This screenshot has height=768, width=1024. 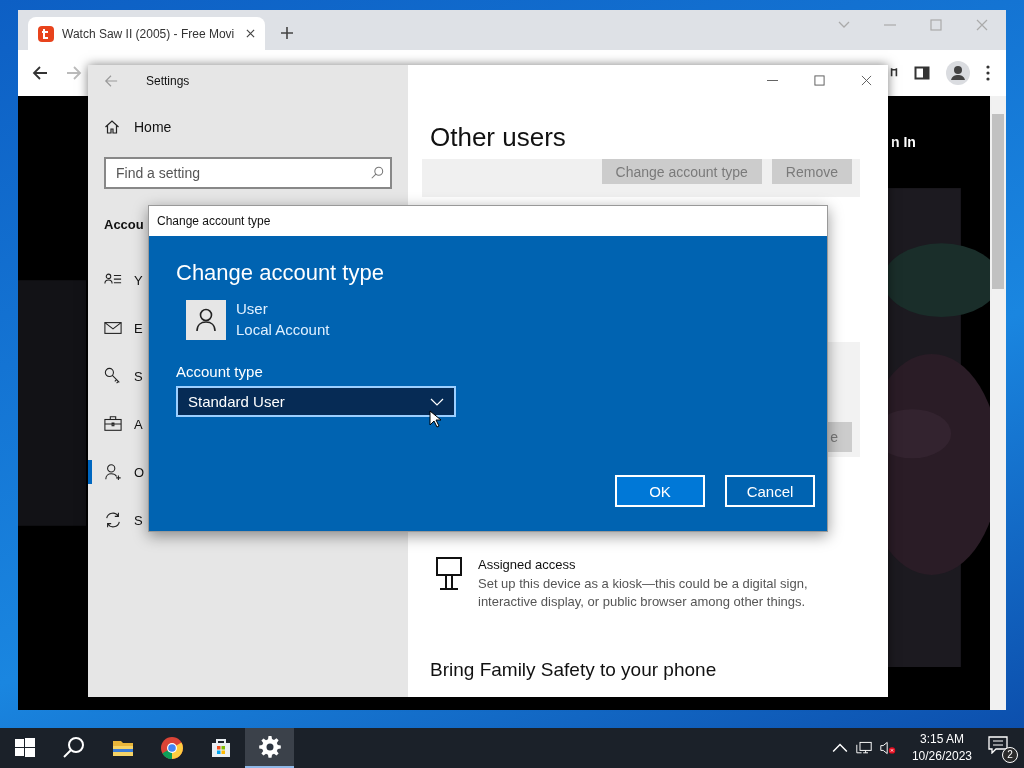 What do you see at coordinates (498, 137) in the screenshot?
I see `page-heading: Other users` at bounding box center [498, 137].